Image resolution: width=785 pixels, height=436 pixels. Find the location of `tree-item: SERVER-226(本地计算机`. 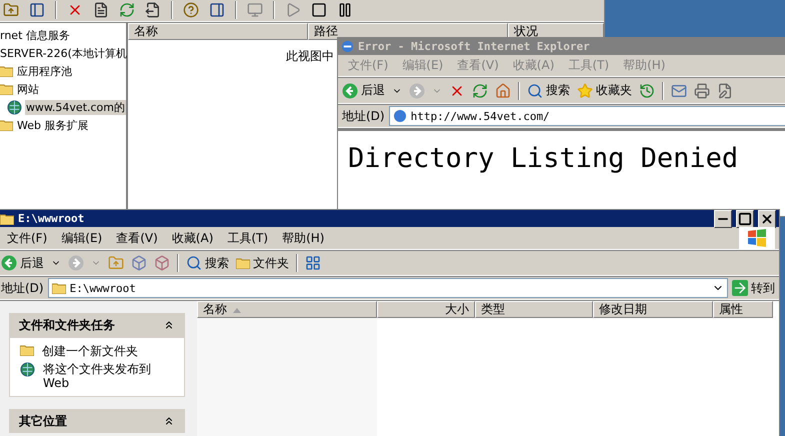

tree-item: SERVER-226(本地计算机 is located at coordinates (64, 53).